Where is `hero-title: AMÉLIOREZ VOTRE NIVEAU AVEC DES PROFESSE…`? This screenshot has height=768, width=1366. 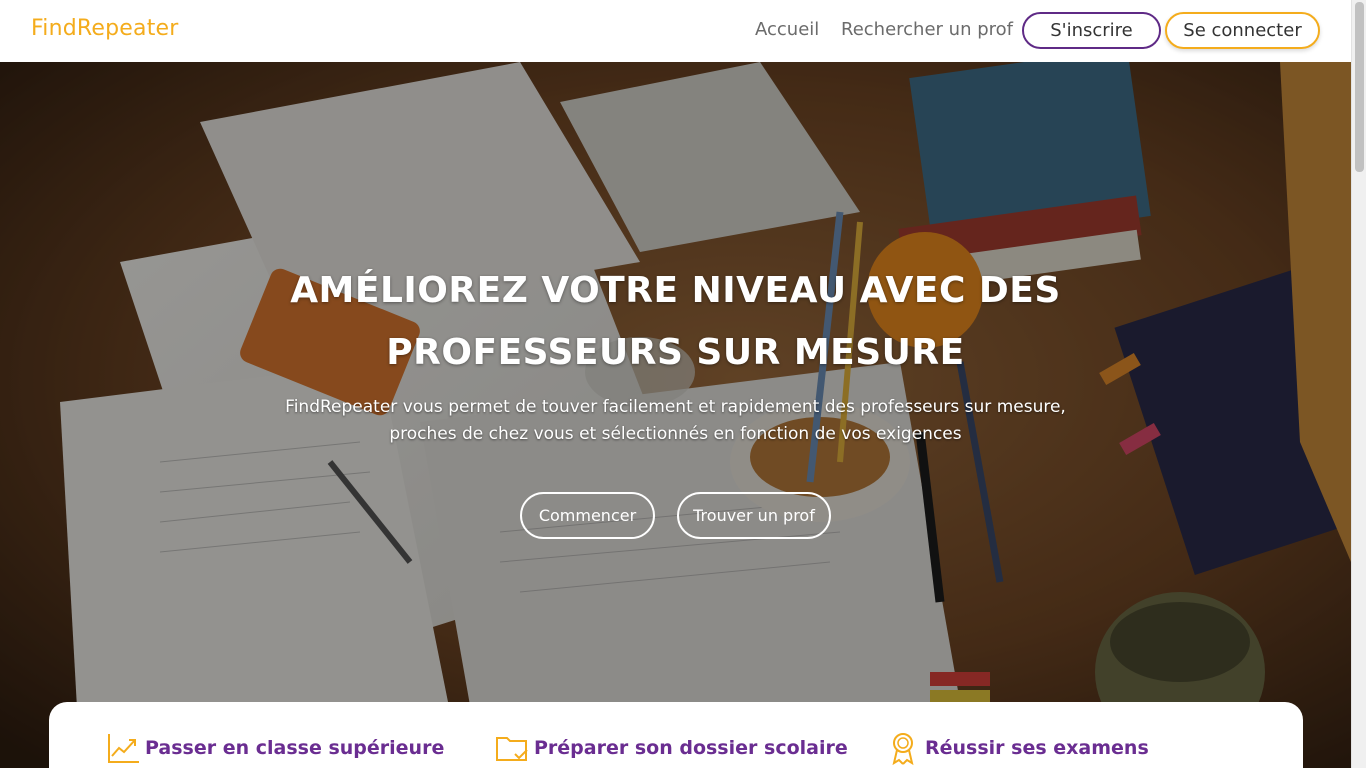
hero-title: AMÉLIOREZ VOTRE NIVEAU AVEC DES PROFESSE… is located at coordinates (675, 322).